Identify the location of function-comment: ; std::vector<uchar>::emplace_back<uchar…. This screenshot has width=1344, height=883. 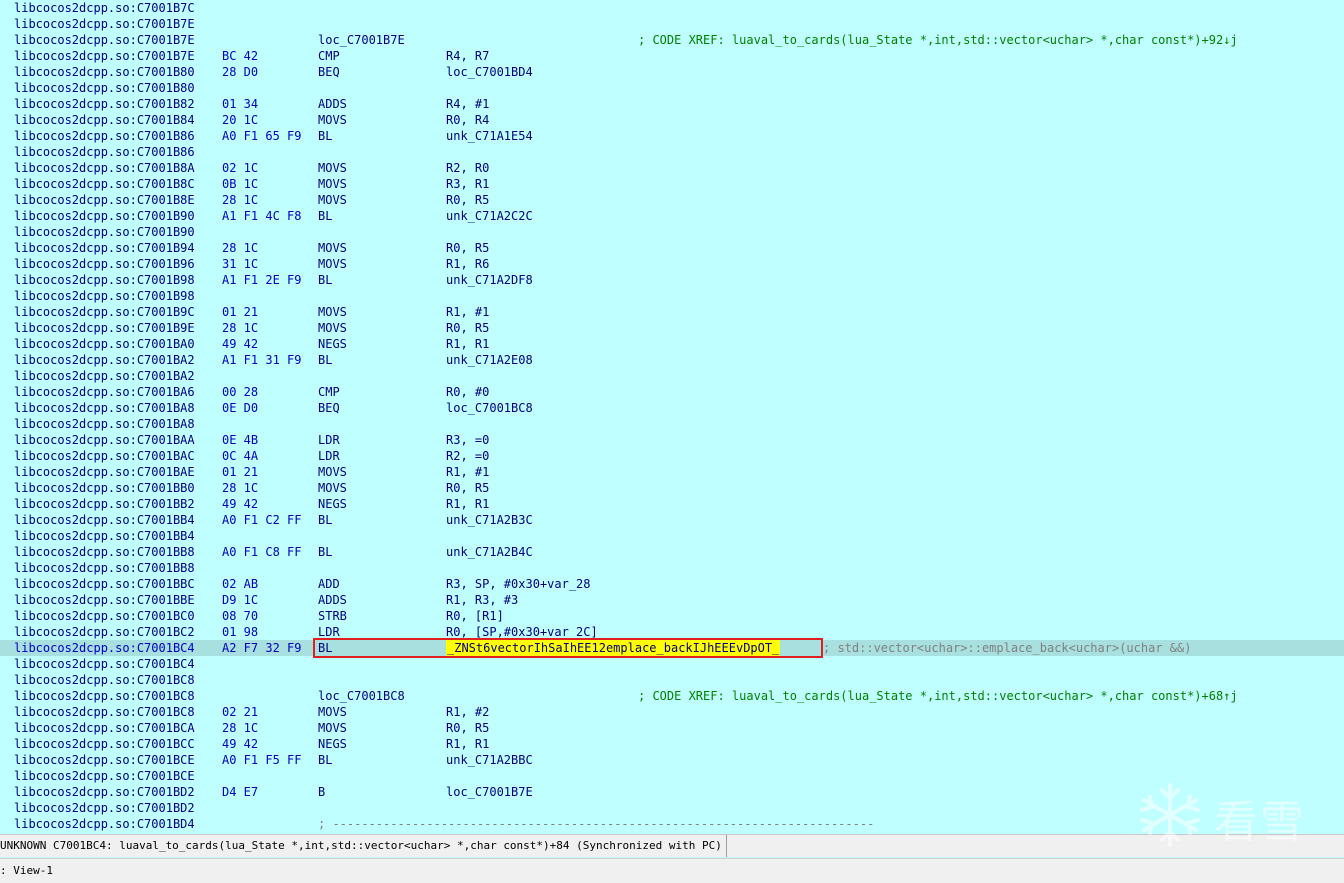
(1007, 648).